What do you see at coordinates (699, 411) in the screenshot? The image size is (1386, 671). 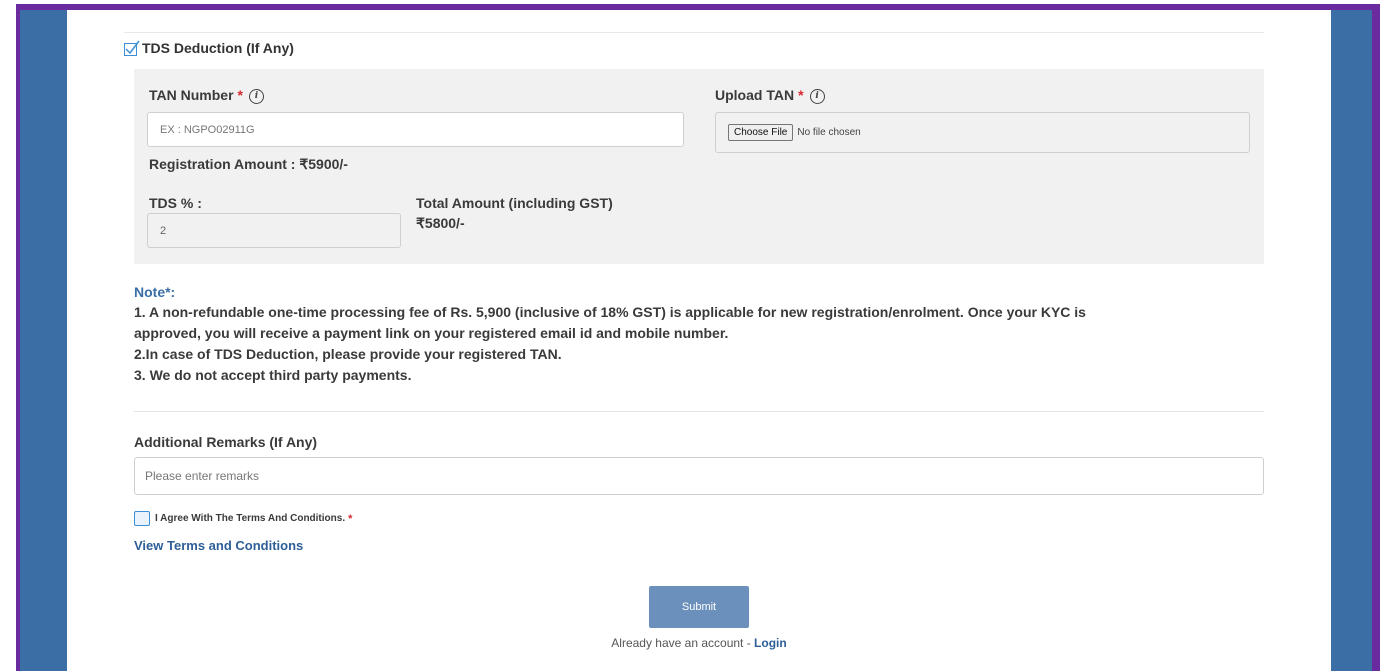 I see `section-divider` at bounding box center [699, 411].